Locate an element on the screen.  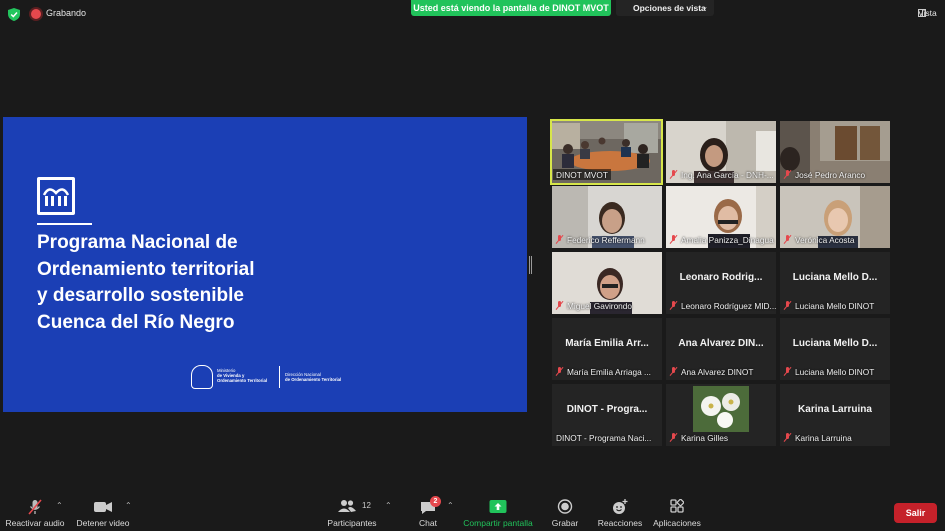
participant-name: Miguel Gavirondo is located at coordinates (600, 305).